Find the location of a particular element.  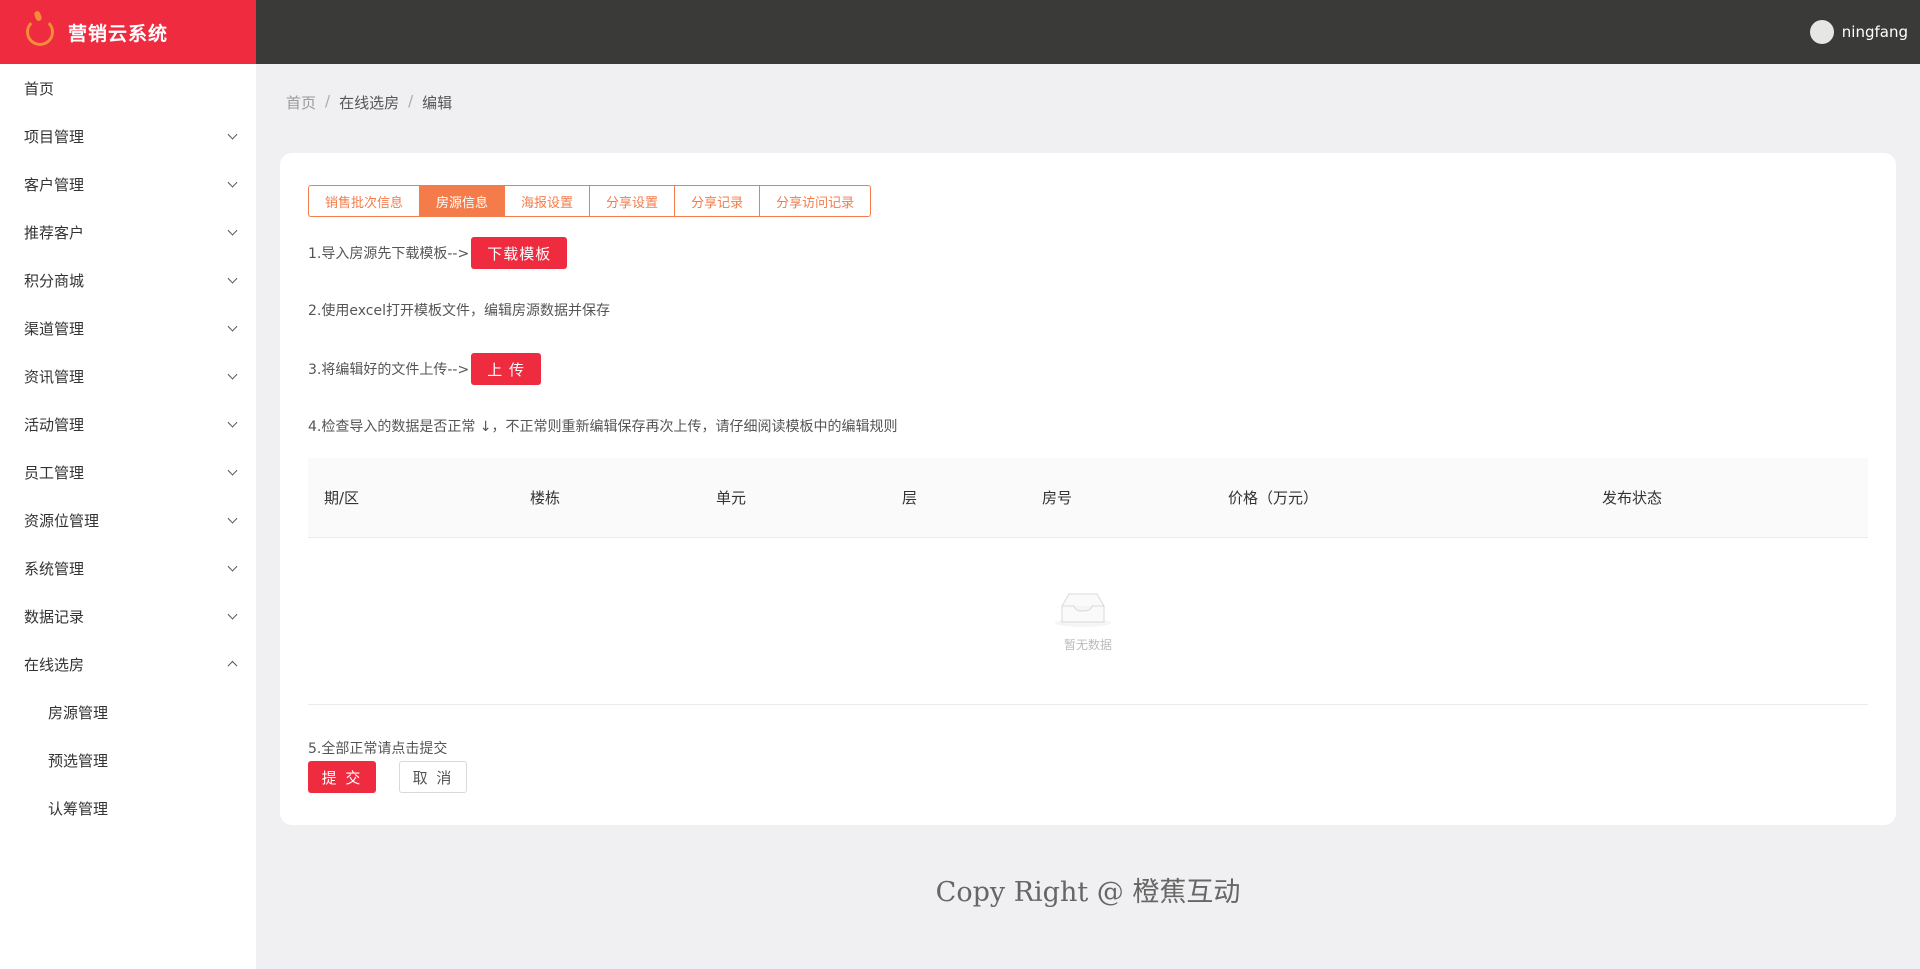

tab-listing-info: 房源信息 is located at coordinates (462, 201).